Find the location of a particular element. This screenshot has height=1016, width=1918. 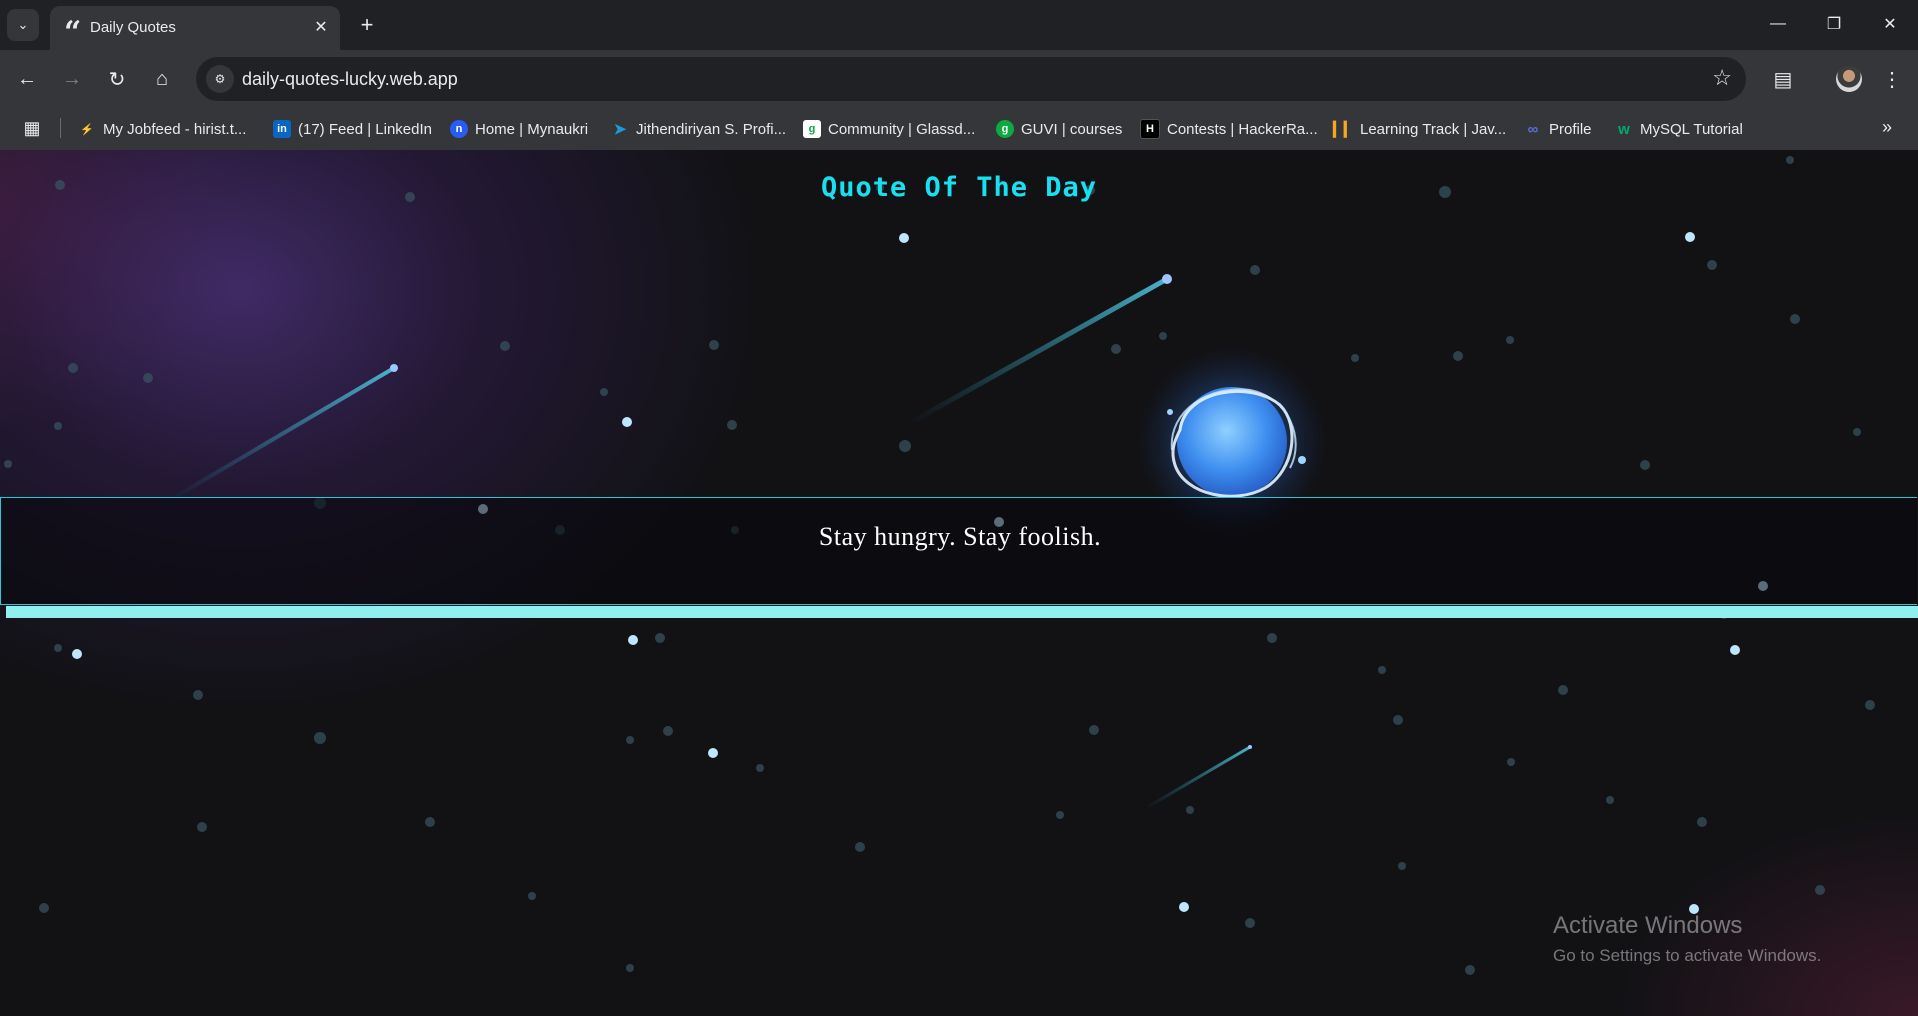

restore-button: ❐ is located at coordinates (1834, 24).